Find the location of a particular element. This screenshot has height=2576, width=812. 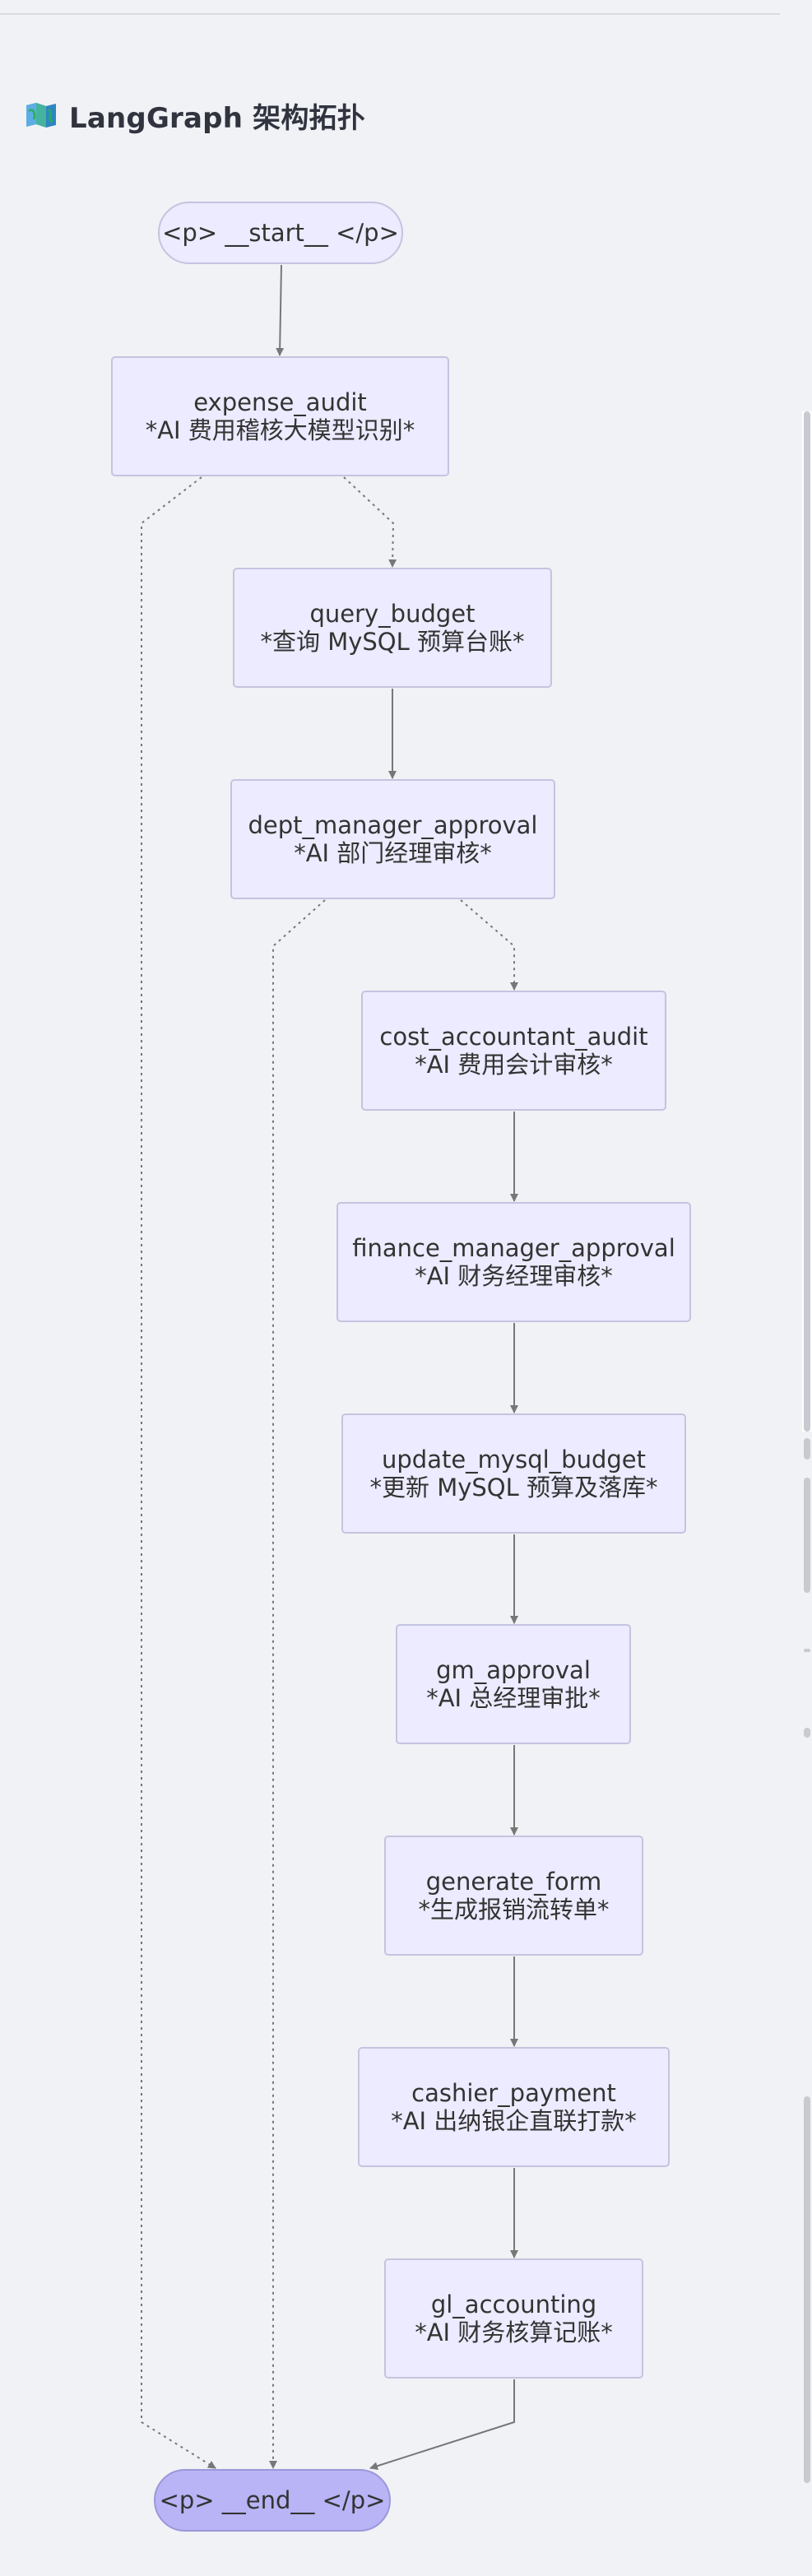

node-update-mysql-budget: update_mysql_budget*更新 MySQL 预算及落库* is located at coordinates (513, 1474).